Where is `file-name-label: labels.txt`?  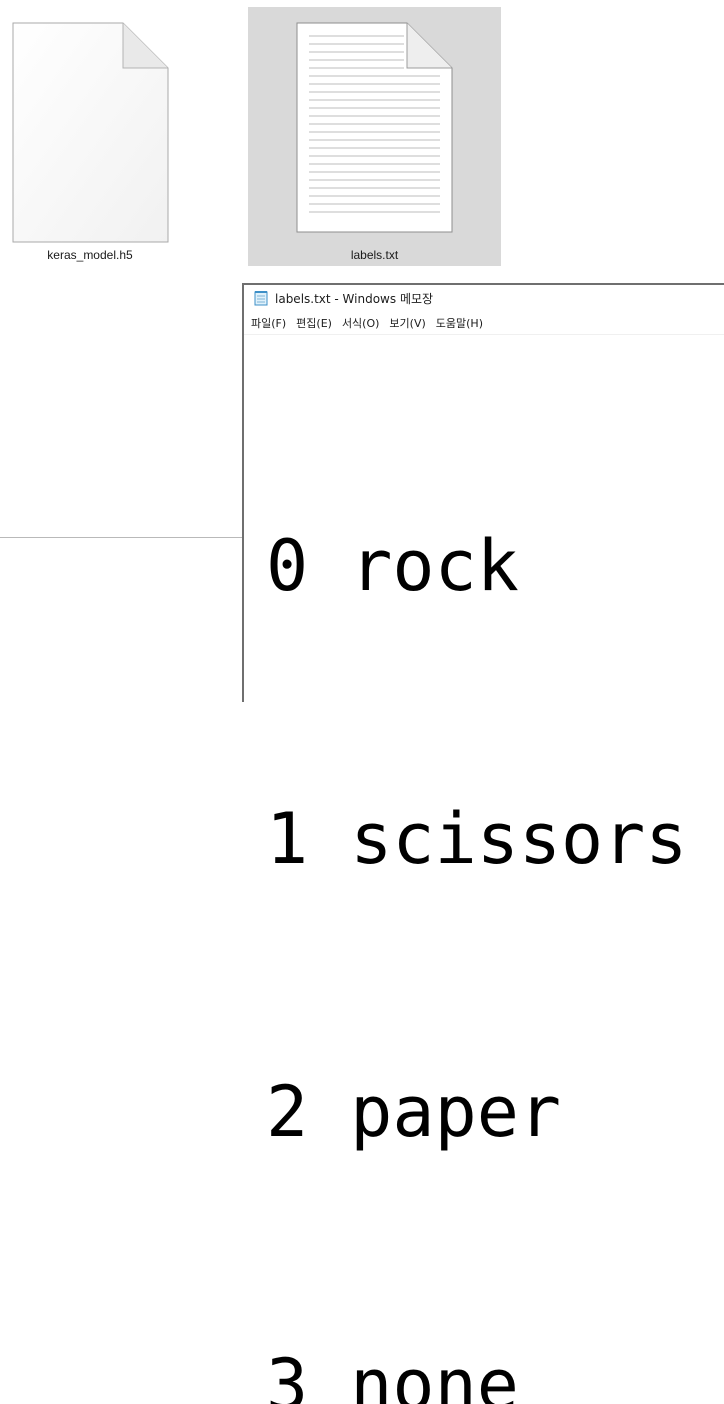 file-name-label: labels.txt is located at coordinates (374, 255).